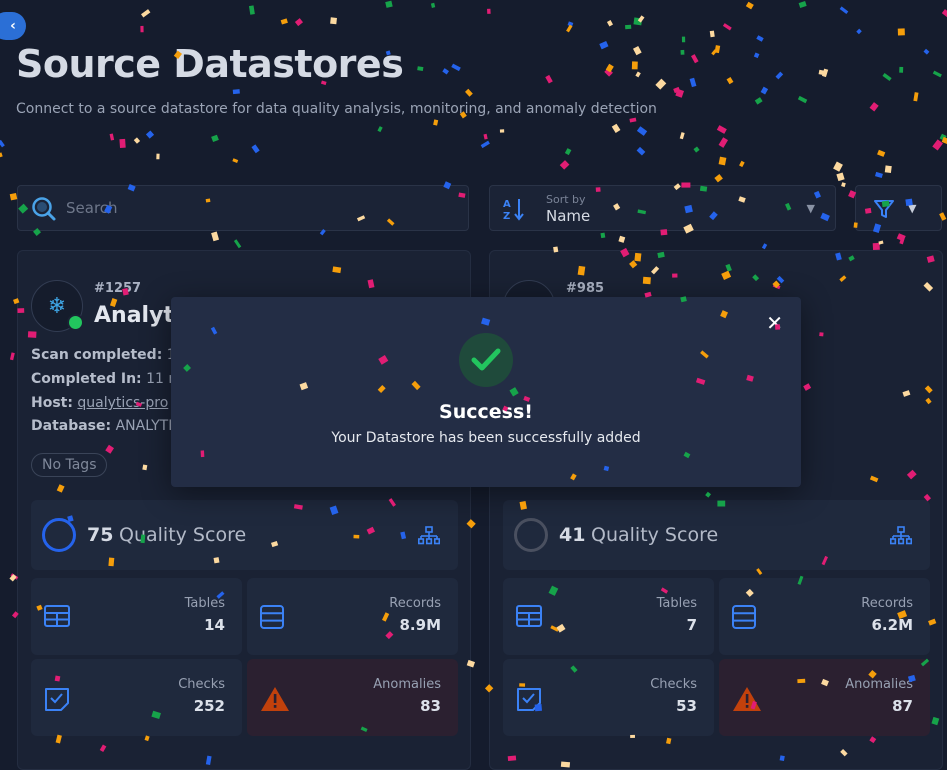 Image resolution: width=947 pixels, height=770 pixels. I want to click on tag-chip: No Tags, so click(69, 465).